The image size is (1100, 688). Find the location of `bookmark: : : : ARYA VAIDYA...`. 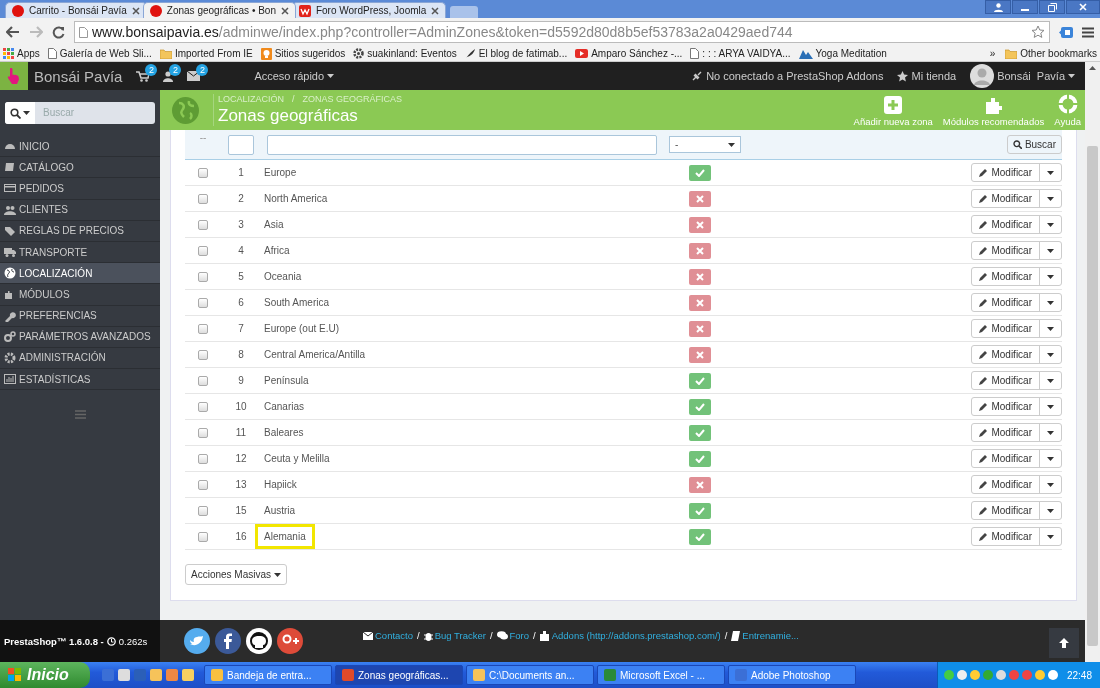

bookmark: : : : ARYA VAIDYA... is located at coordinates (740, 53).